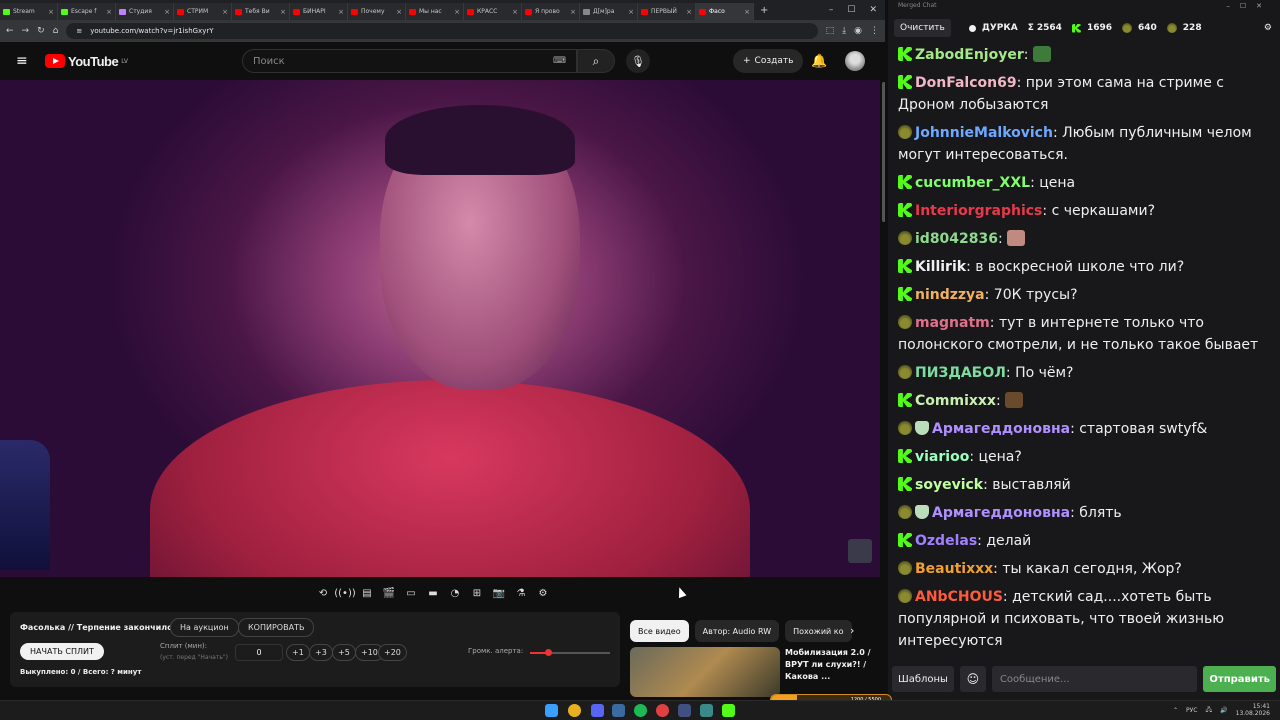 The height and width of the screenshot is (720, 1280). I want to click on back-icon: ←, so click(10, 31).